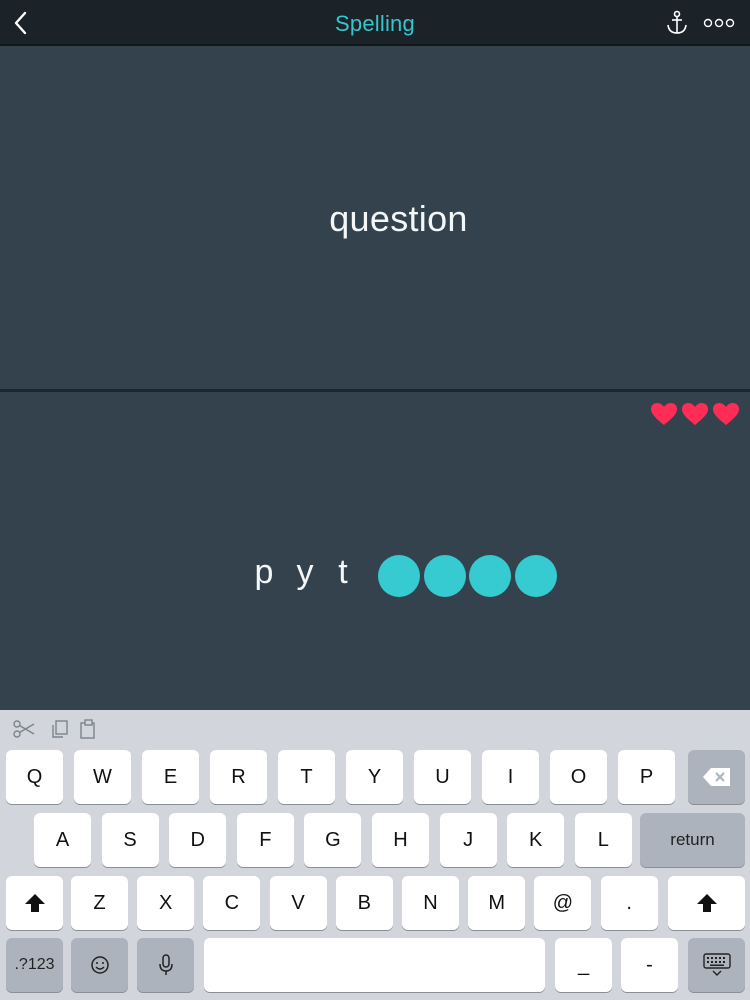  I want to click on key-label: C, so click(232, 902).